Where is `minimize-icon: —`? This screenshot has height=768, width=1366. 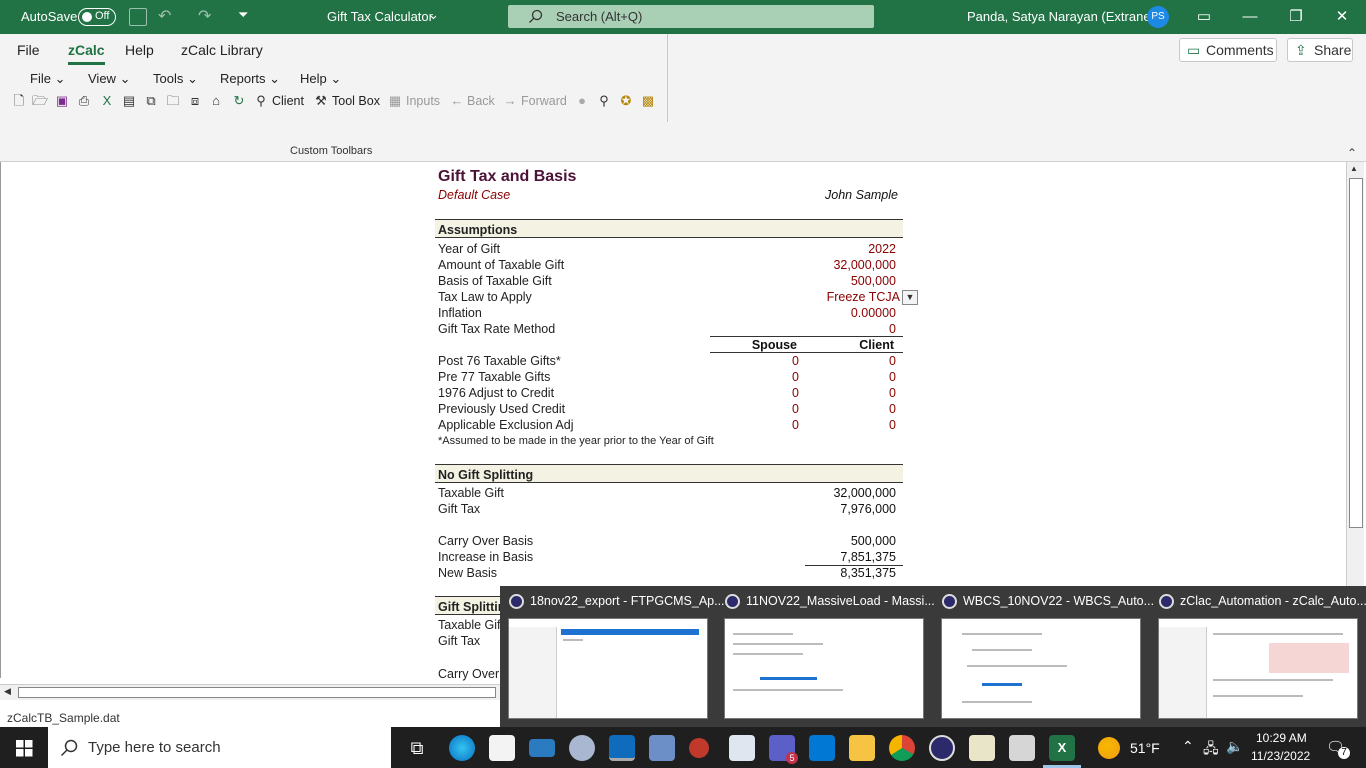 minimize-icon: — is located at coordinates (1250, 17).